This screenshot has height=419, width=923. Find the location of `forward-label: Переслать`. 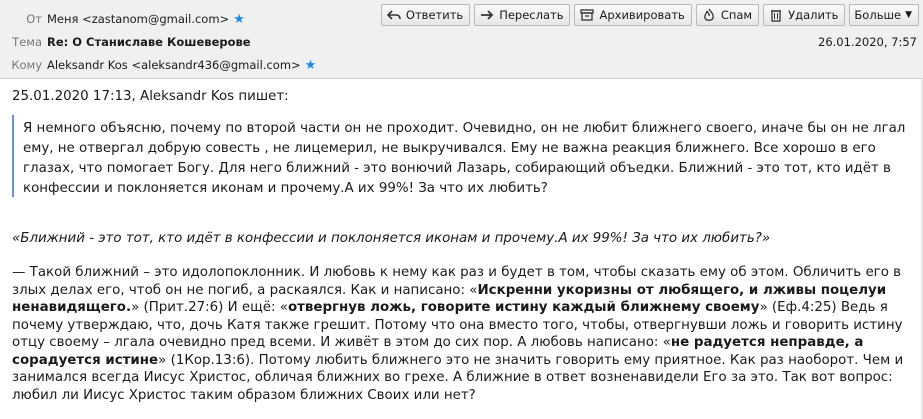

forward-label: Переслать is located at coordinates (531, 15).